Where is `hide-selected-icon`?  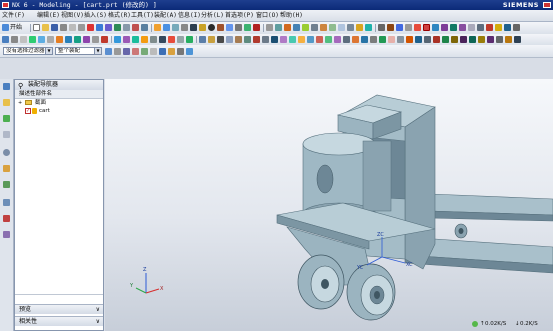
hide-selected-icon is located at coordinates (180, 51).